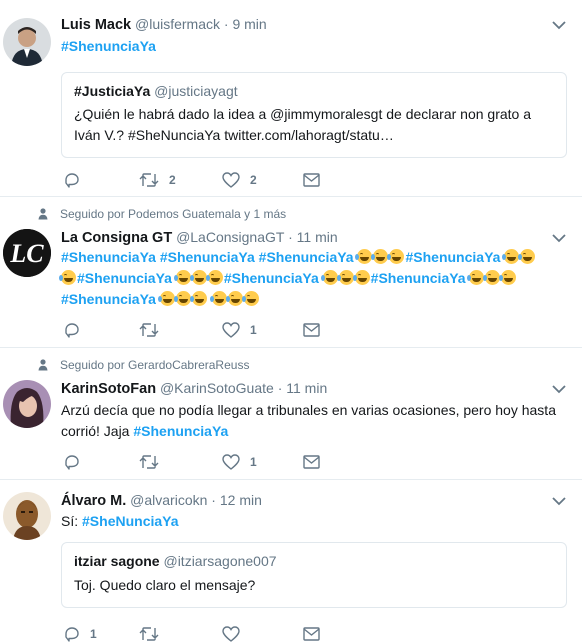  I want to click on tweet-text: #ShenunciaYa, so click(311, 46).